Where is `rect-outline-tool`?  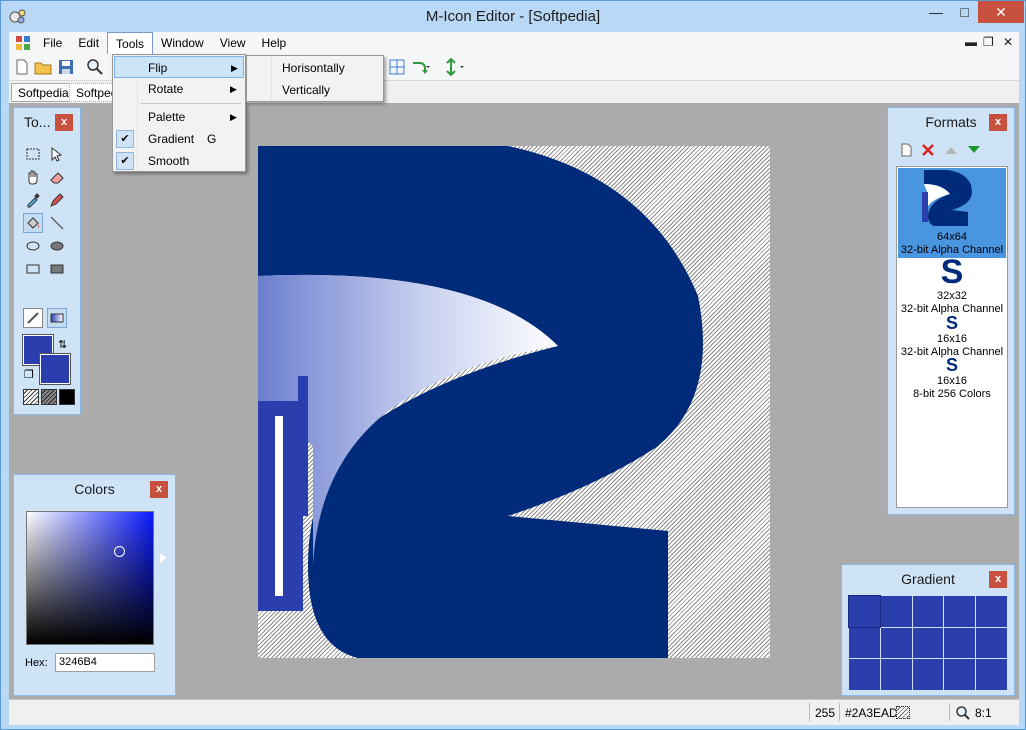
rect-outline-tool is located at coordinates (33, 269).